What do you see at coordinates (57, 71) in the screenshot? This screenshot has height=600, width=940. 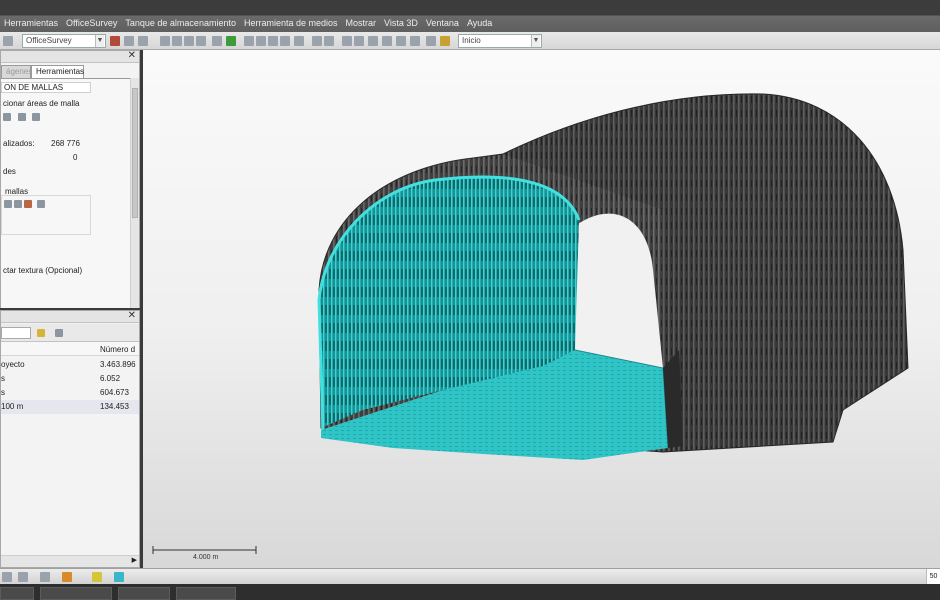 I see `tab-tools: Herramientas` at bounding box center [57, 71].